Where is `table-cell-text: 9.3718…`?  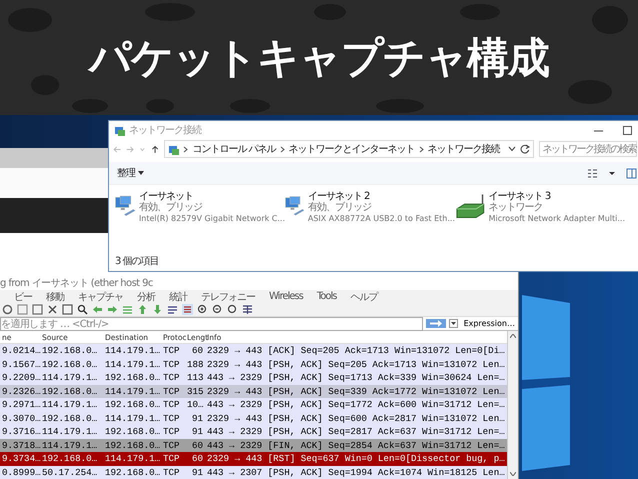 table-cell-text: 9.3718… is located at coordinates (20, 445).